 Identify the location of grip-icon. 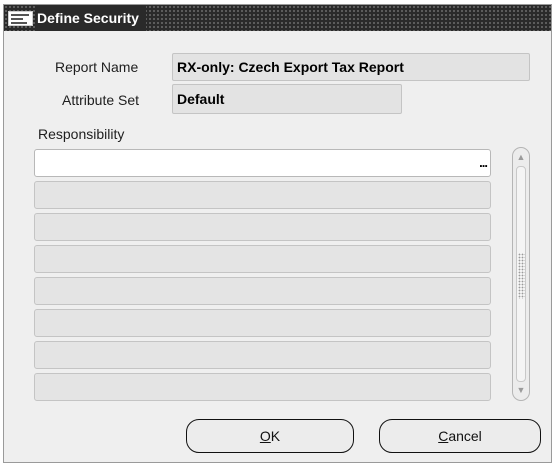
(521, 276).